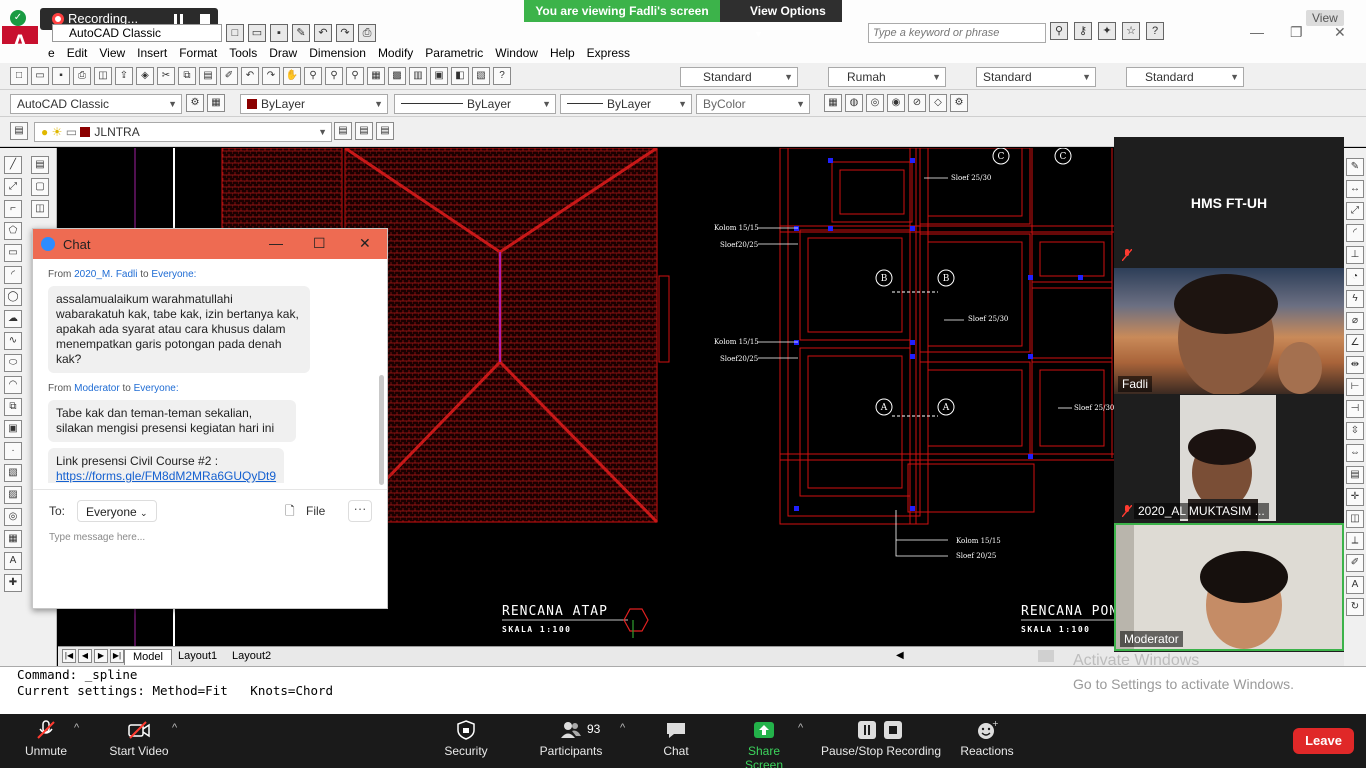 Image resolution: width=1366 pixels, height=768 pixels. Describe the element at coordinates (896, 103) in the screenshot. I see `globe-edit-icon: ◉` at that location.